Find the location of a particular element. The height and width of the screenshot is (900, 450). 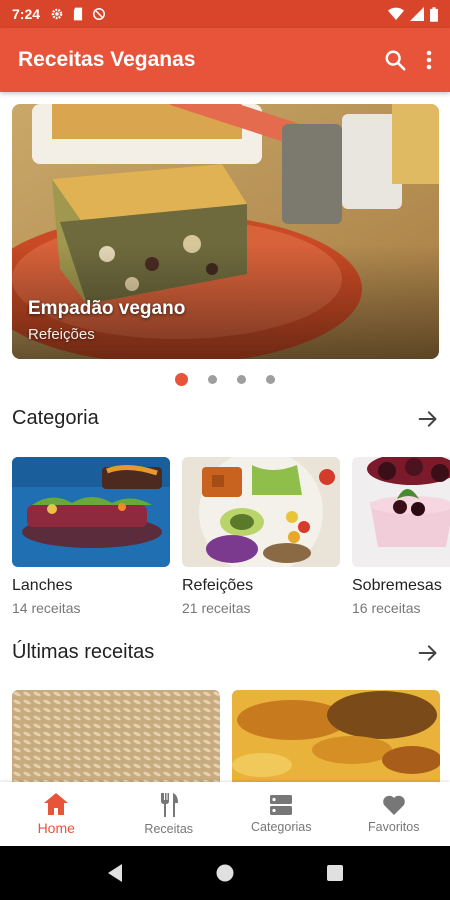

no-sync-icon is located at coordinates (99, 14).